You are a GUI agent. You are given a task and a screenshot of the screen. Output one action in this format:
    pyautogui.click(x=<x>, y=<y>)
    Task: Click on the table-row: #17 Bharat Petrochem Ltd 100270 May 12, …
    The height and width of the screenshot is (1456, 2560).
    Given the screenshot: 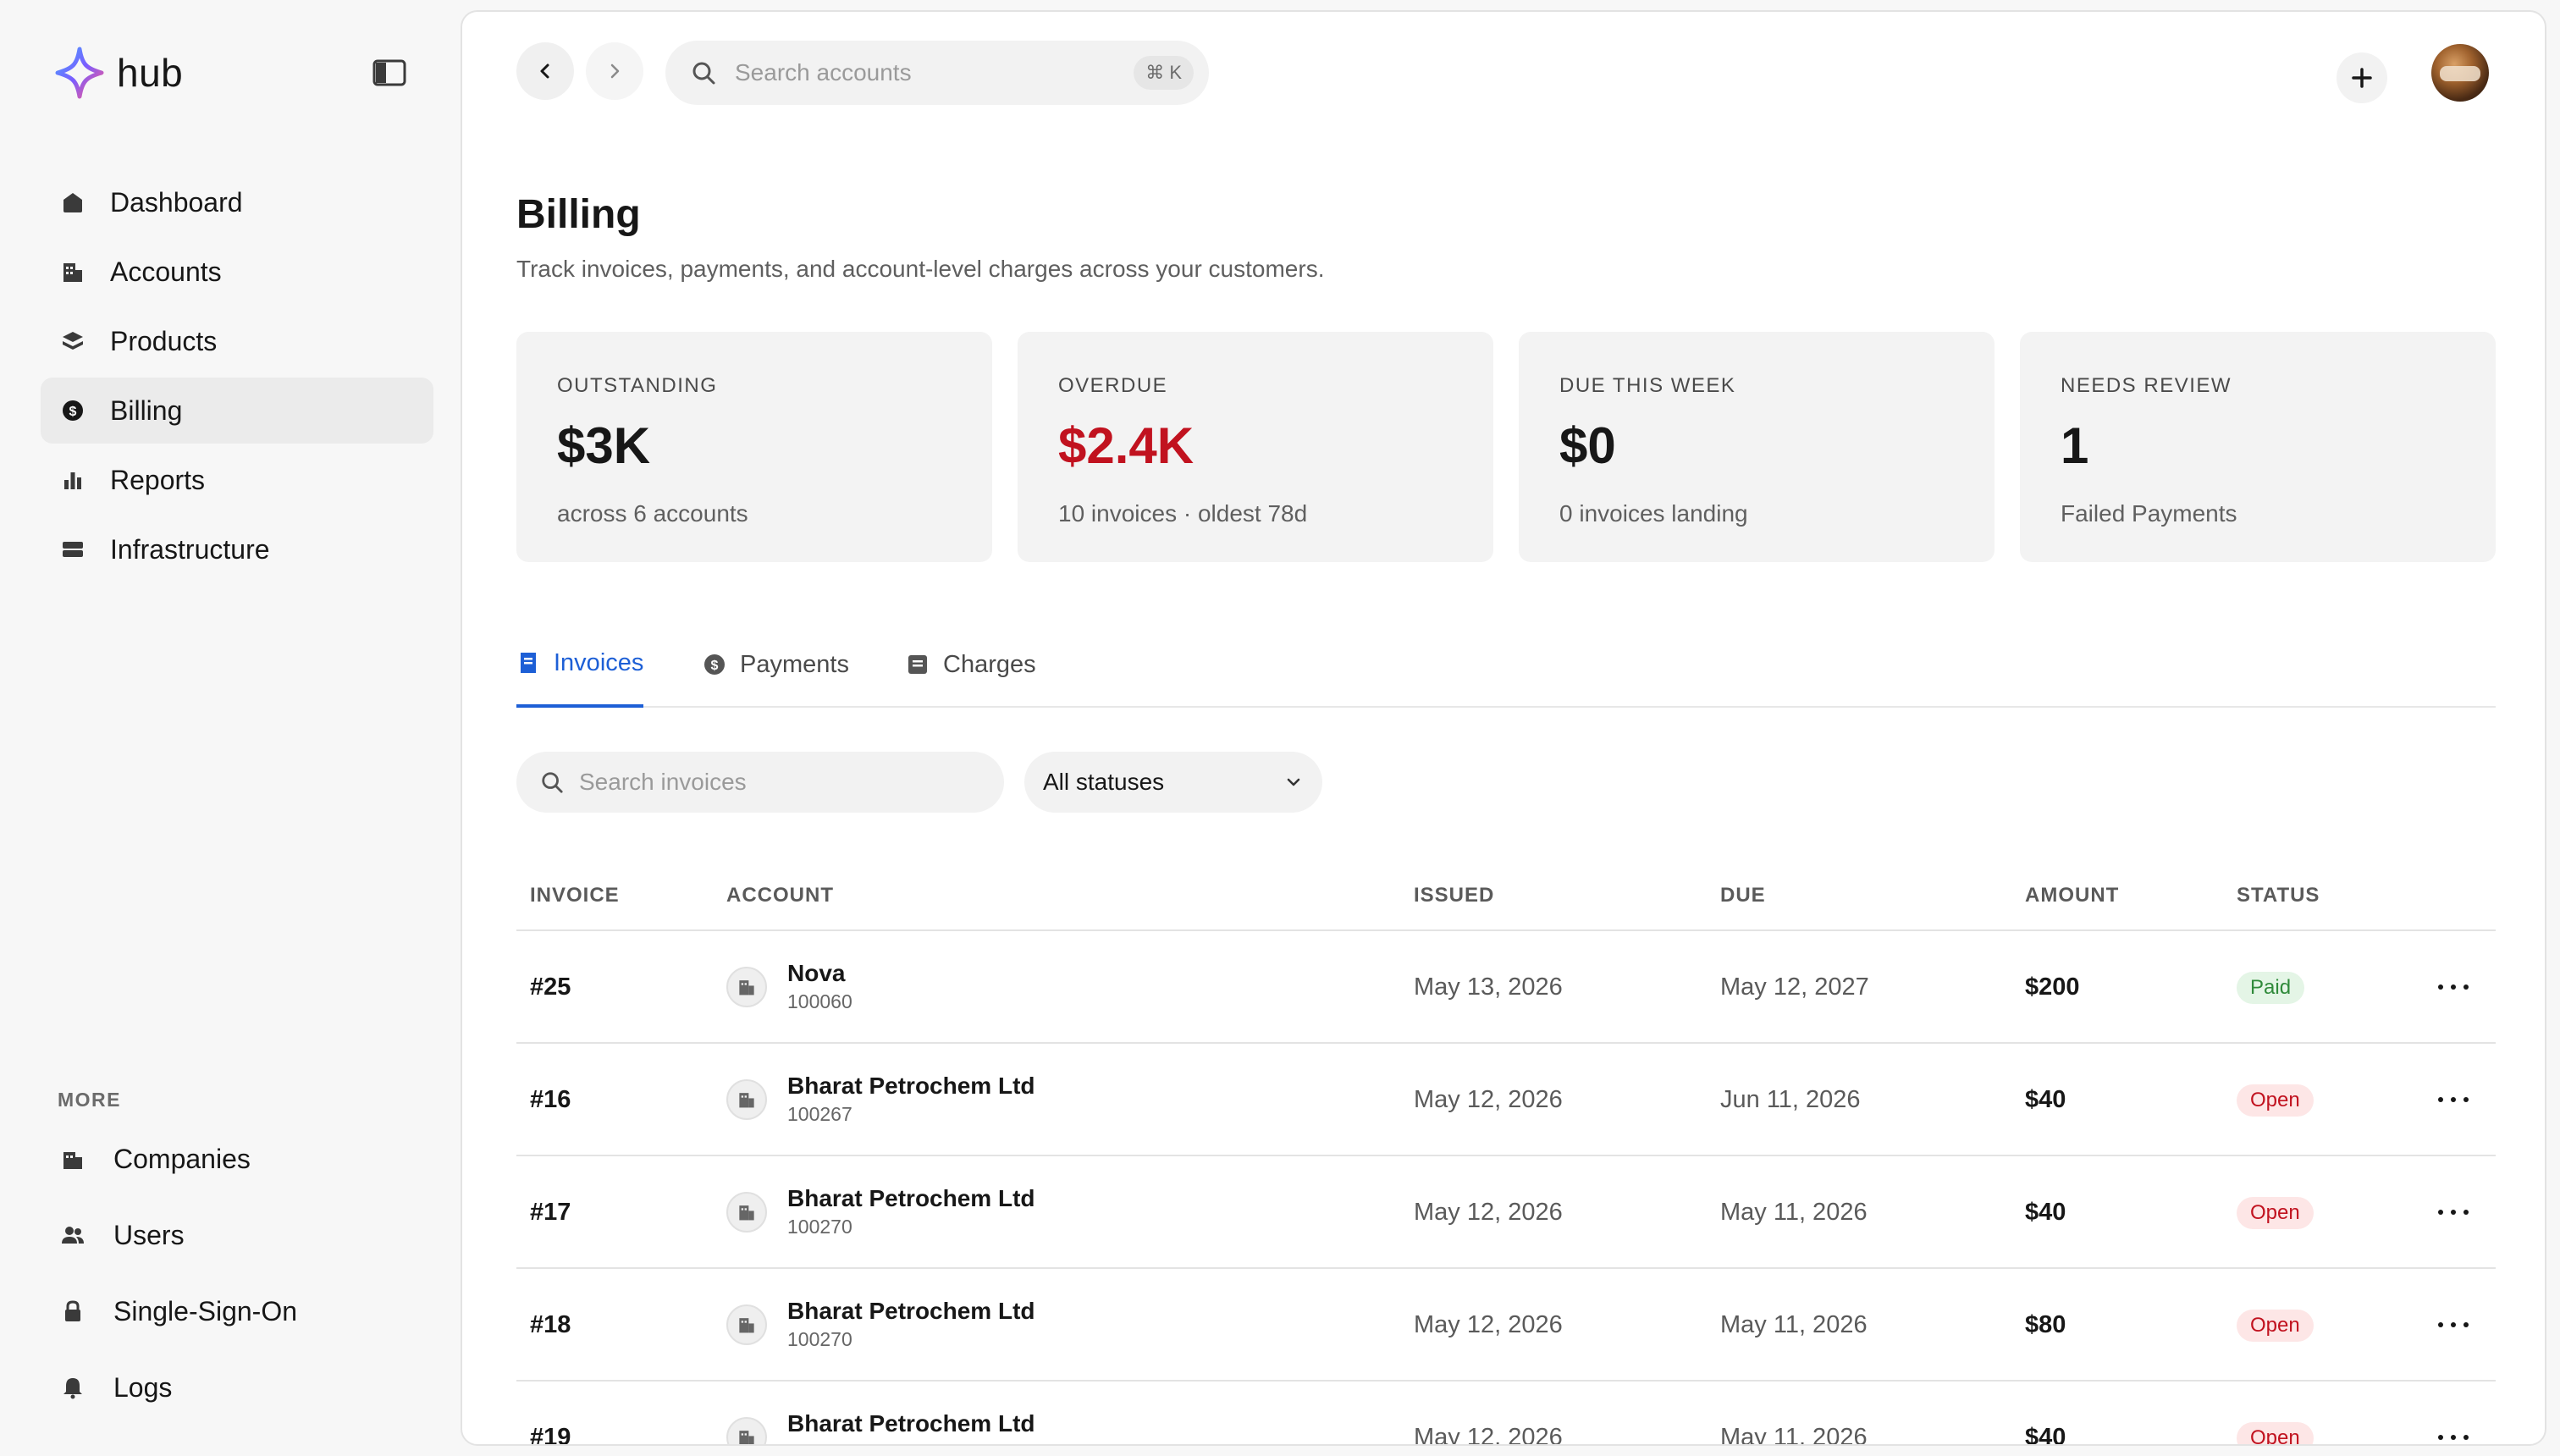 What is the action you would take?
    pyautogui.click(x=1506, y=1212)
    